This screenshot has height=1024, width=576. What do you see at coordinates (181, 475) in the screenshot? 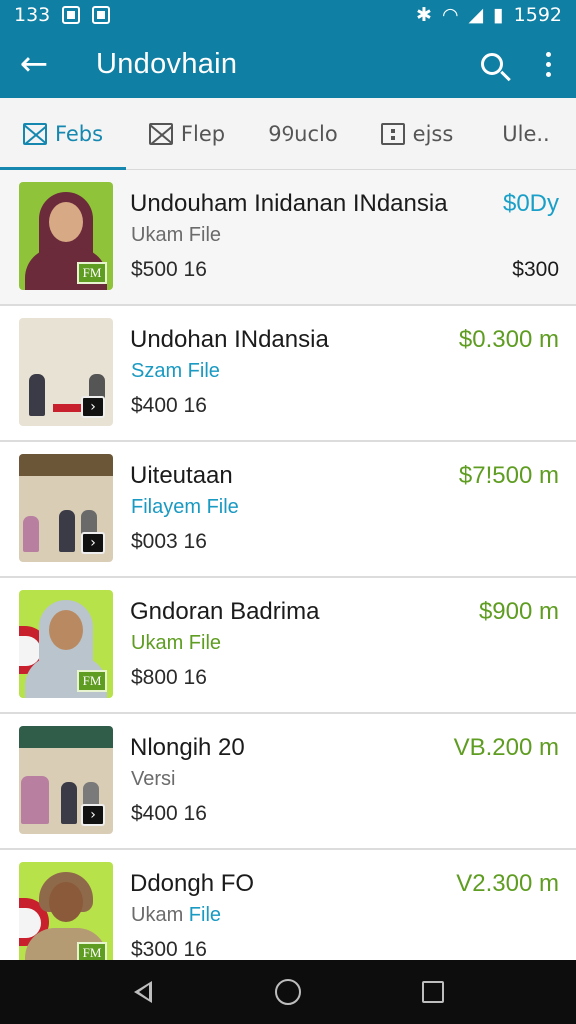
I see `item-title: Uiteutaan` at bounding box center [181, 475].